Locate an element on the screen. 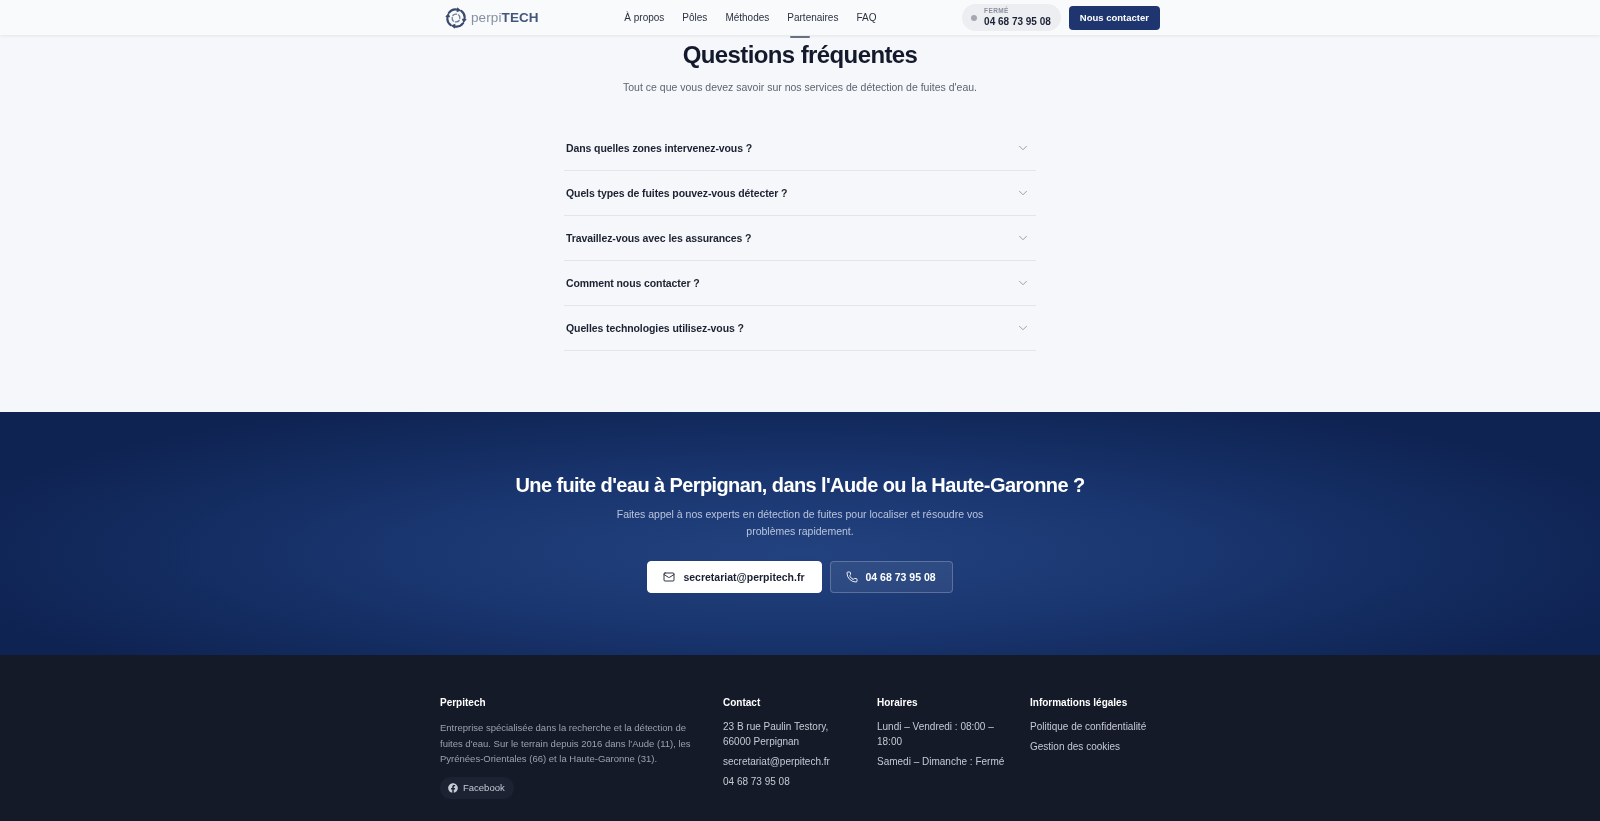 This screenshot has width=1600, height=821. email-button: secretariat@perpitech.fr is located at coordinates (734, 577).